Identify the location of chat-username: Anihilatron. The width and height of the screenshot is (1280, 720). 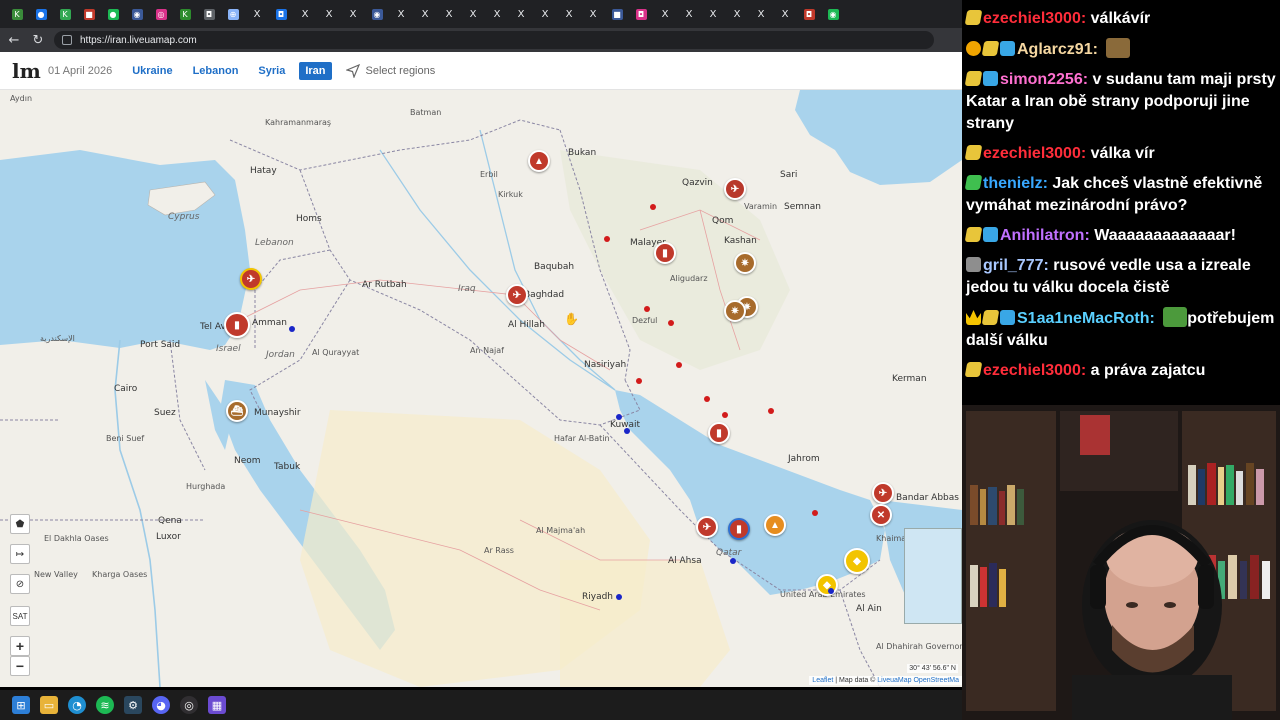
(1042, 235).